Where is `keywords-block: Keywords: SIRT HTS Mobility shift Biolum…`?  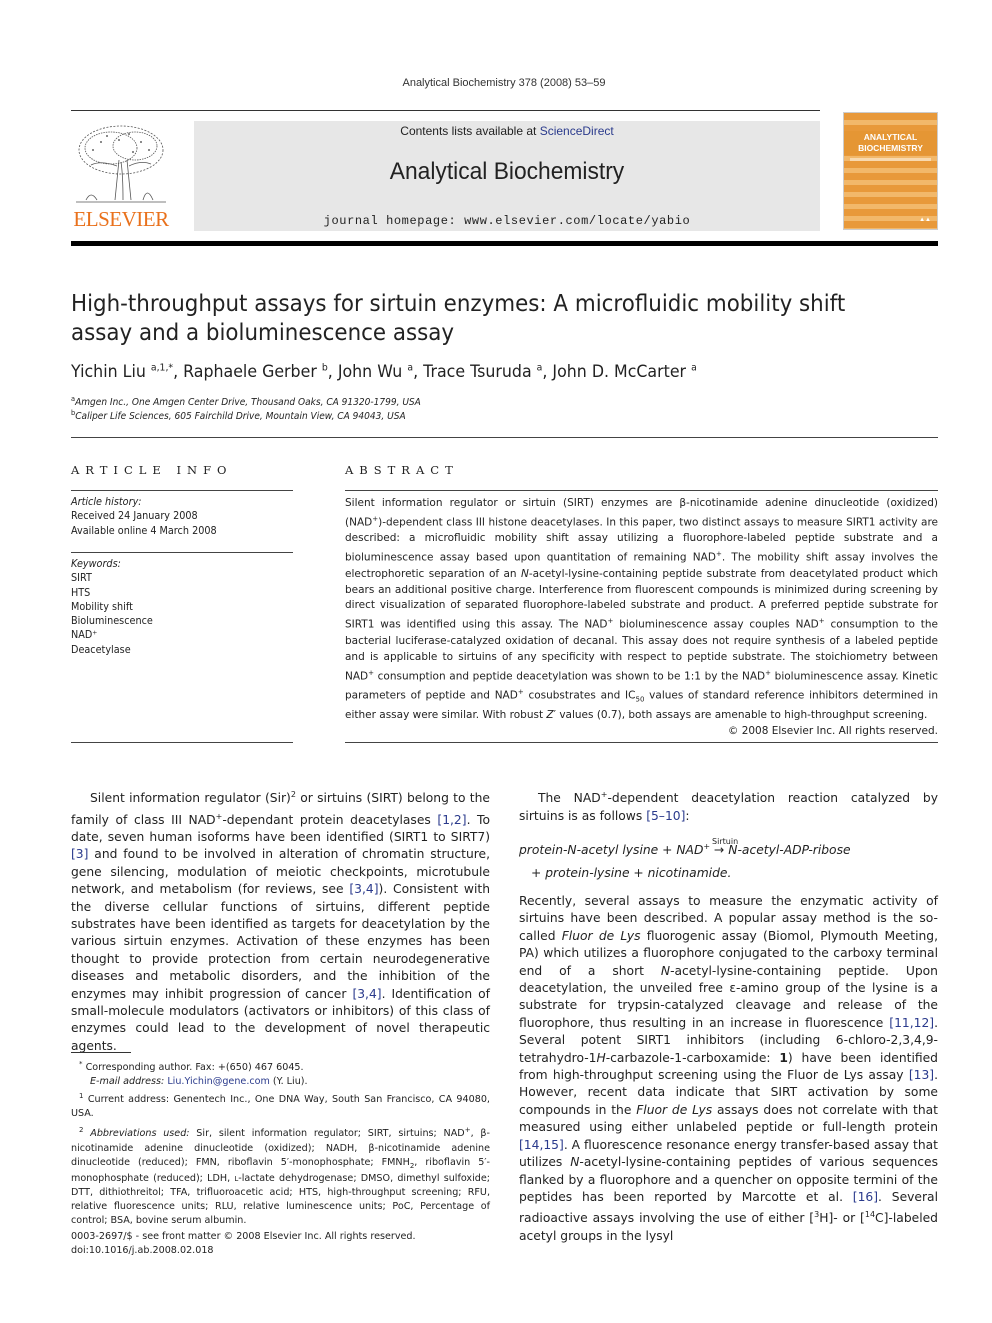 keywords-block: Keywords: SIRT HTS Mobility shift Biolum… is located at coordinates (181, 607).